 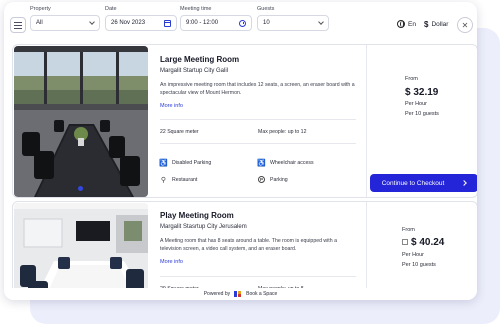 What do you see at coordinates (39, 23) in the screenshot?
I see `property-value: All` at bounding box center [39, 23].